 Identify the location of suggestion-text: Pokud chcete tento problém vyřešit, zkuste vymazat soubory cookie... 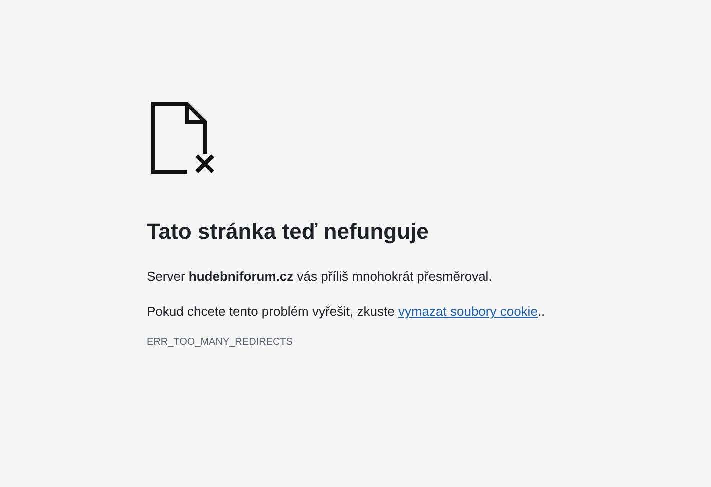
(346, 312).